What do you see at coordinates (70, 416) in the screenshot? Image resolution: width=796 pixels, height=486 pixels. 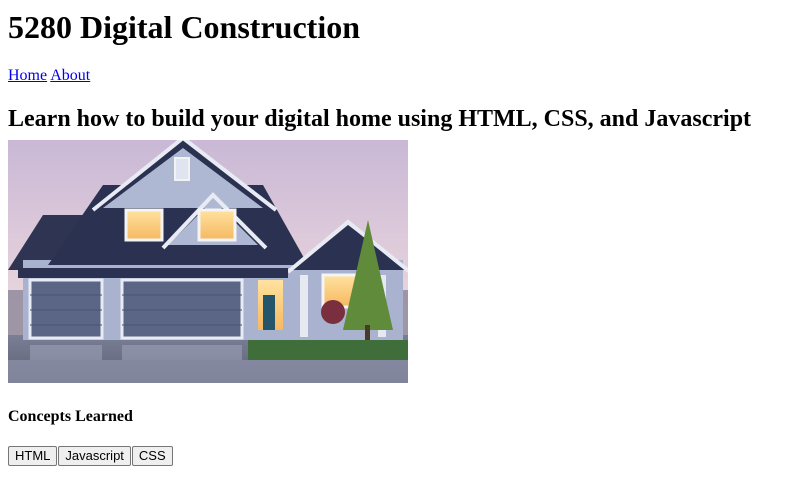 I see `concepts-heading: Concepts Learned` at bounding box center [70, 416].